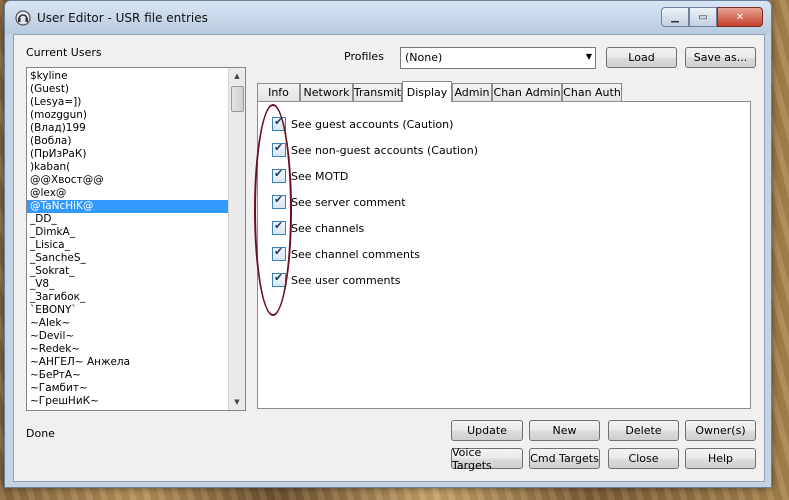  What do you see at coordinates (128, 180) in the screenshot?
I see `list-item: @@Хвост@@` at bounding box center [128, 180].